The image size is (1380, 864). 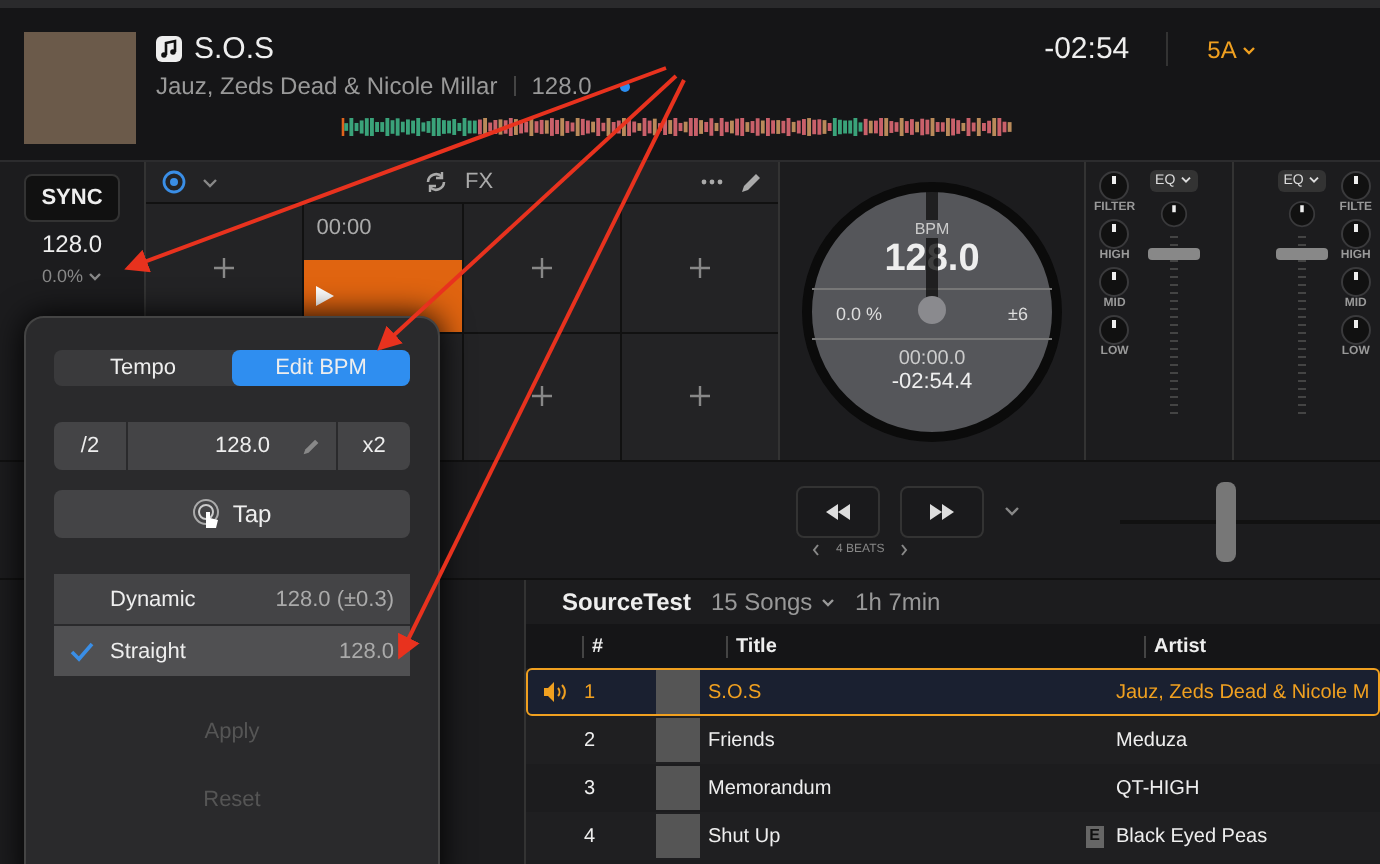 I want to click on double-button: x2, so click(x=374, y=446).